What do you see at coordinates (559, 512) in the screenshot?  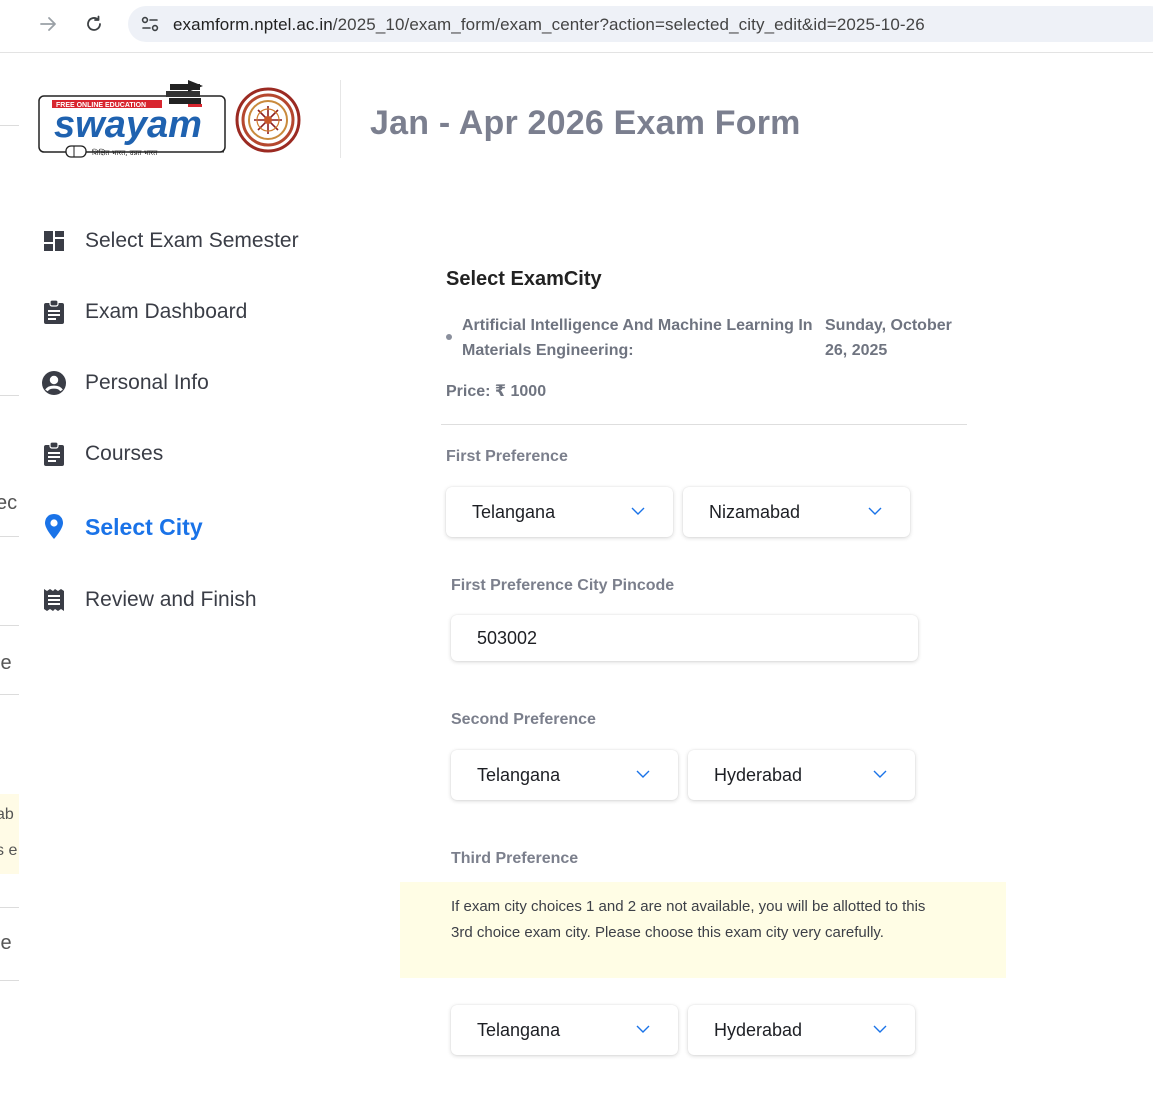 I see `first-preference-state-select: Telangana` at bounding box center [559, 512].